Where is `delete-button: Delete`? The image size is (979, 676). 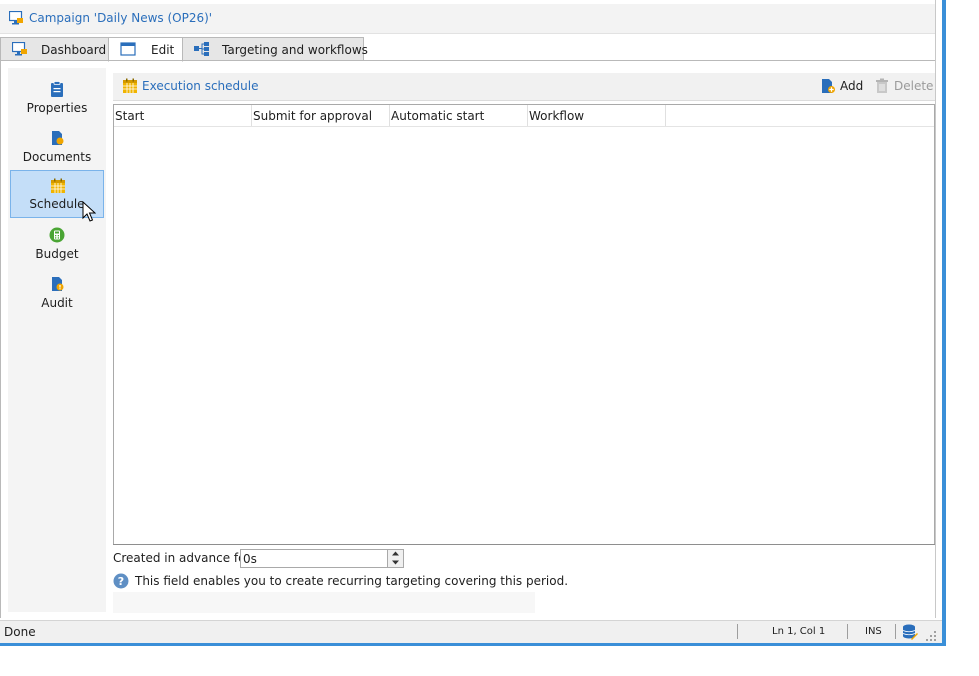 delete-button: Delete is located at coordinates (904, 87).